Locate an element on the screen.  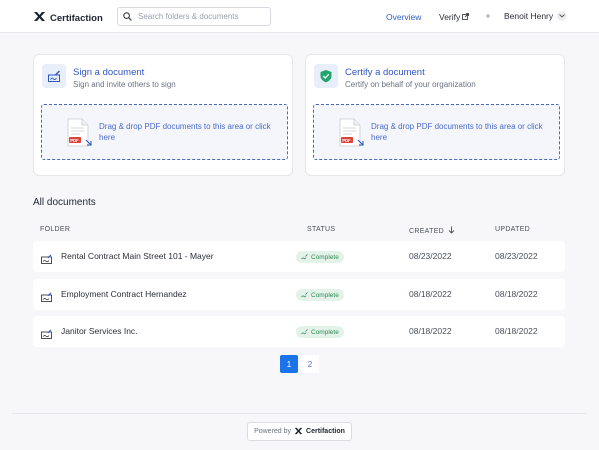
document-name: Employment Contract Hernandez is located at coordinates (124, 294).